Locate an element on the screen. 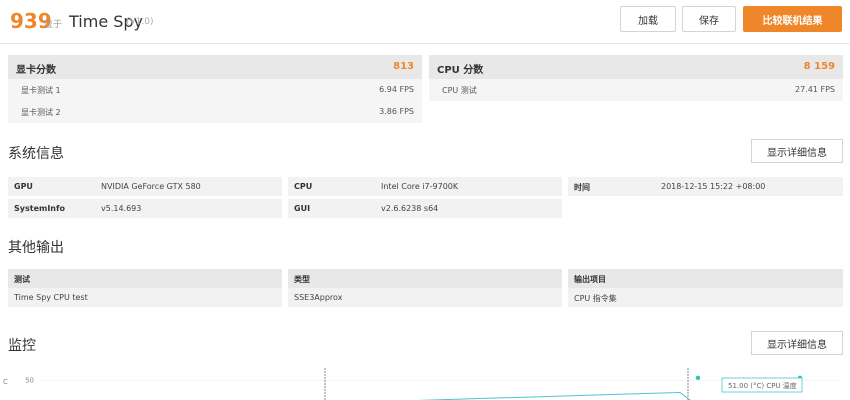 The width and height of the screenshot is (850, 400). info-key: GUI is located at coordinates (302, 208).